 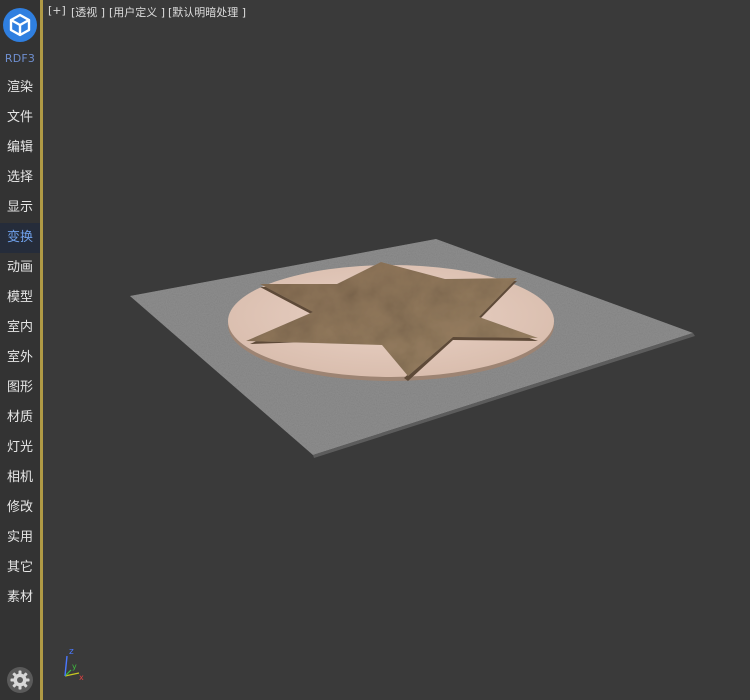 I want to click on sidebar-item-16: 其它, so click(x=20, y=568).